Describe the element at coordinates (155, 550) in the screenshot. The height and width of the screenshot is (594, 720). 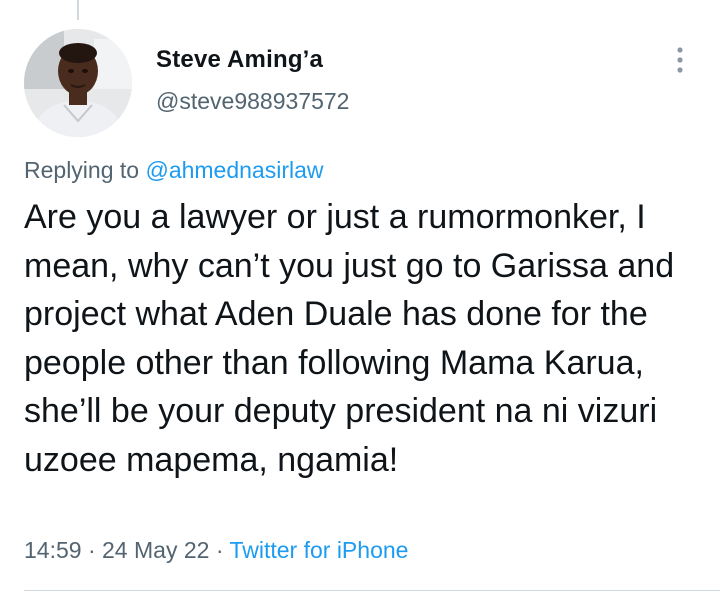
I see `tweet-date: 24 May 22` at that location.